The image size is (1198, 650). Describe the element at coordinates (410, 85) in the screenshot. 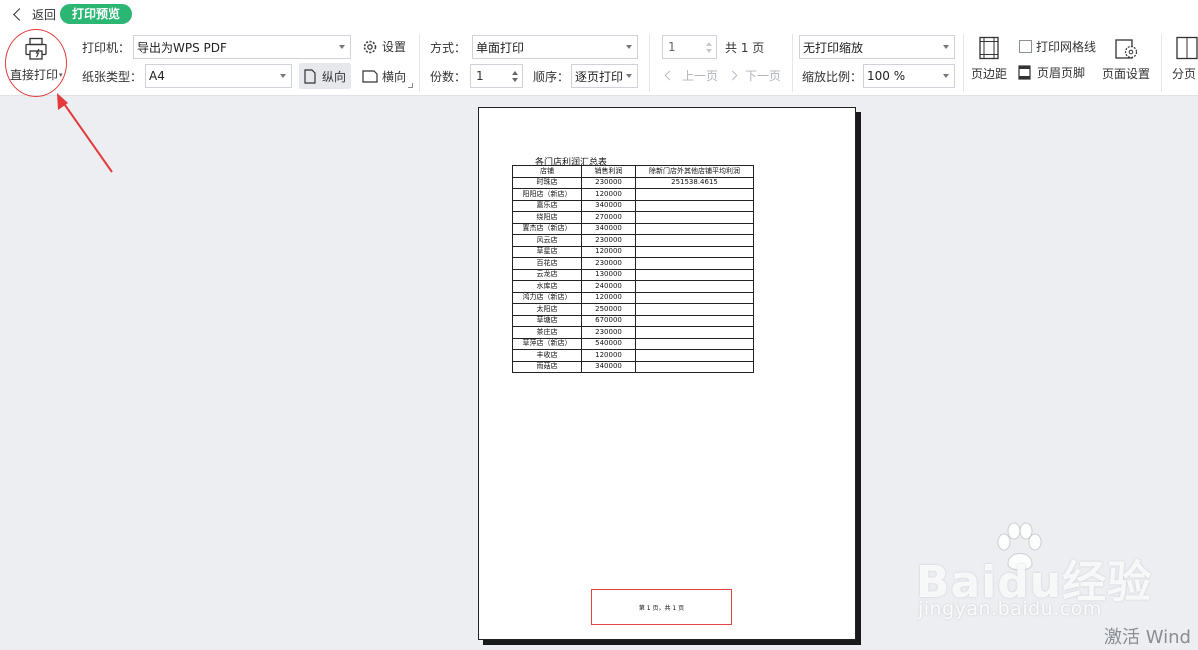

I see `page-group-expander-icon` at that location.